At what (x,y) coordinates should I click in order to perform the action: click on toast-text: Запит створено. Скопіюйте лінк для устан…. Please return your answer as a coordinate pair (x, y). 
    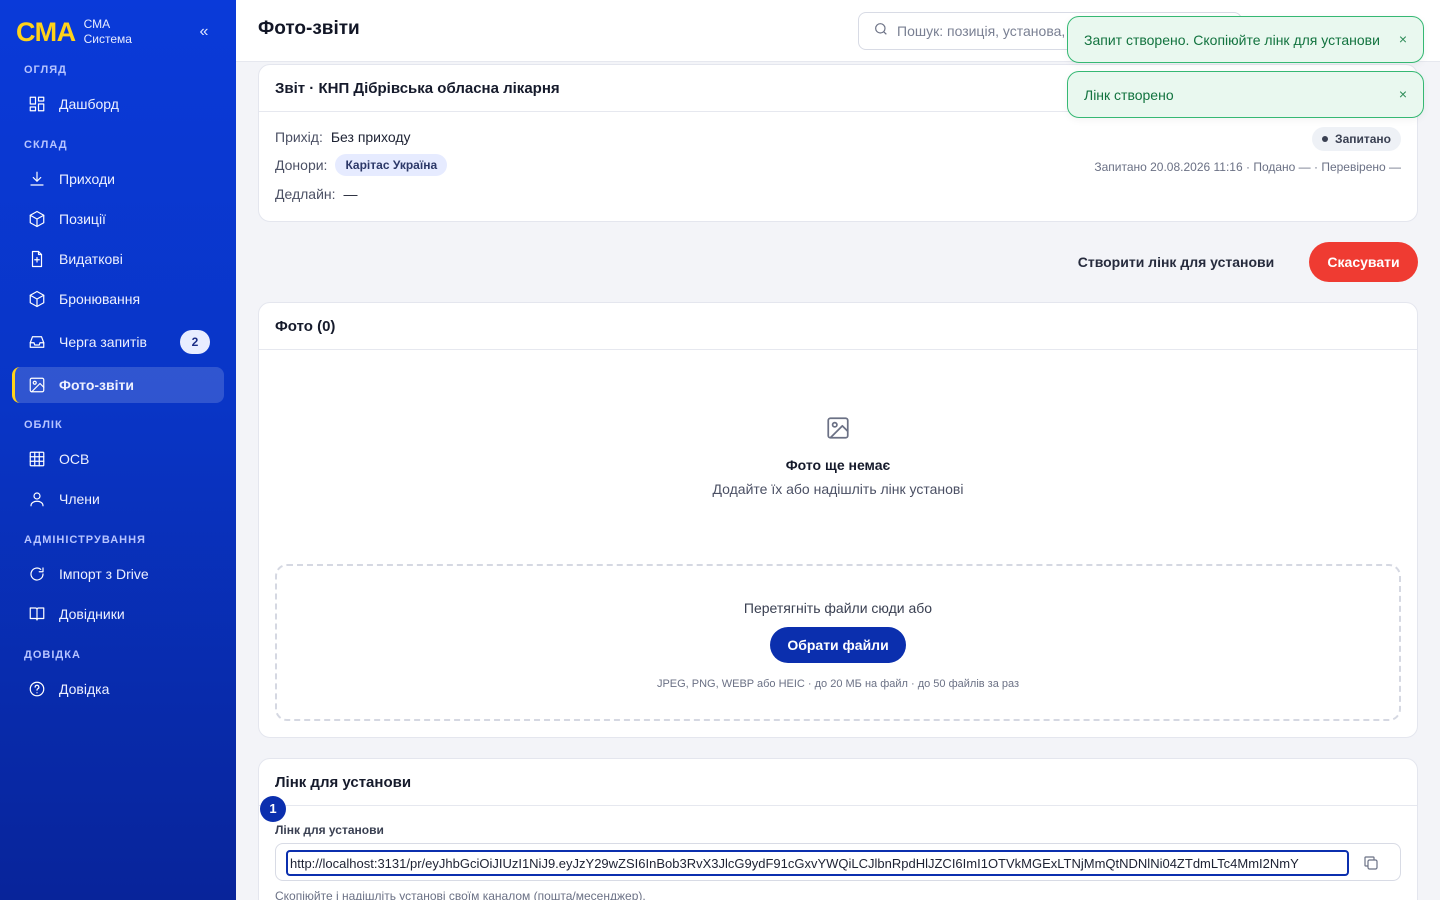
    Looking at the image, I should click on (1232, 39).